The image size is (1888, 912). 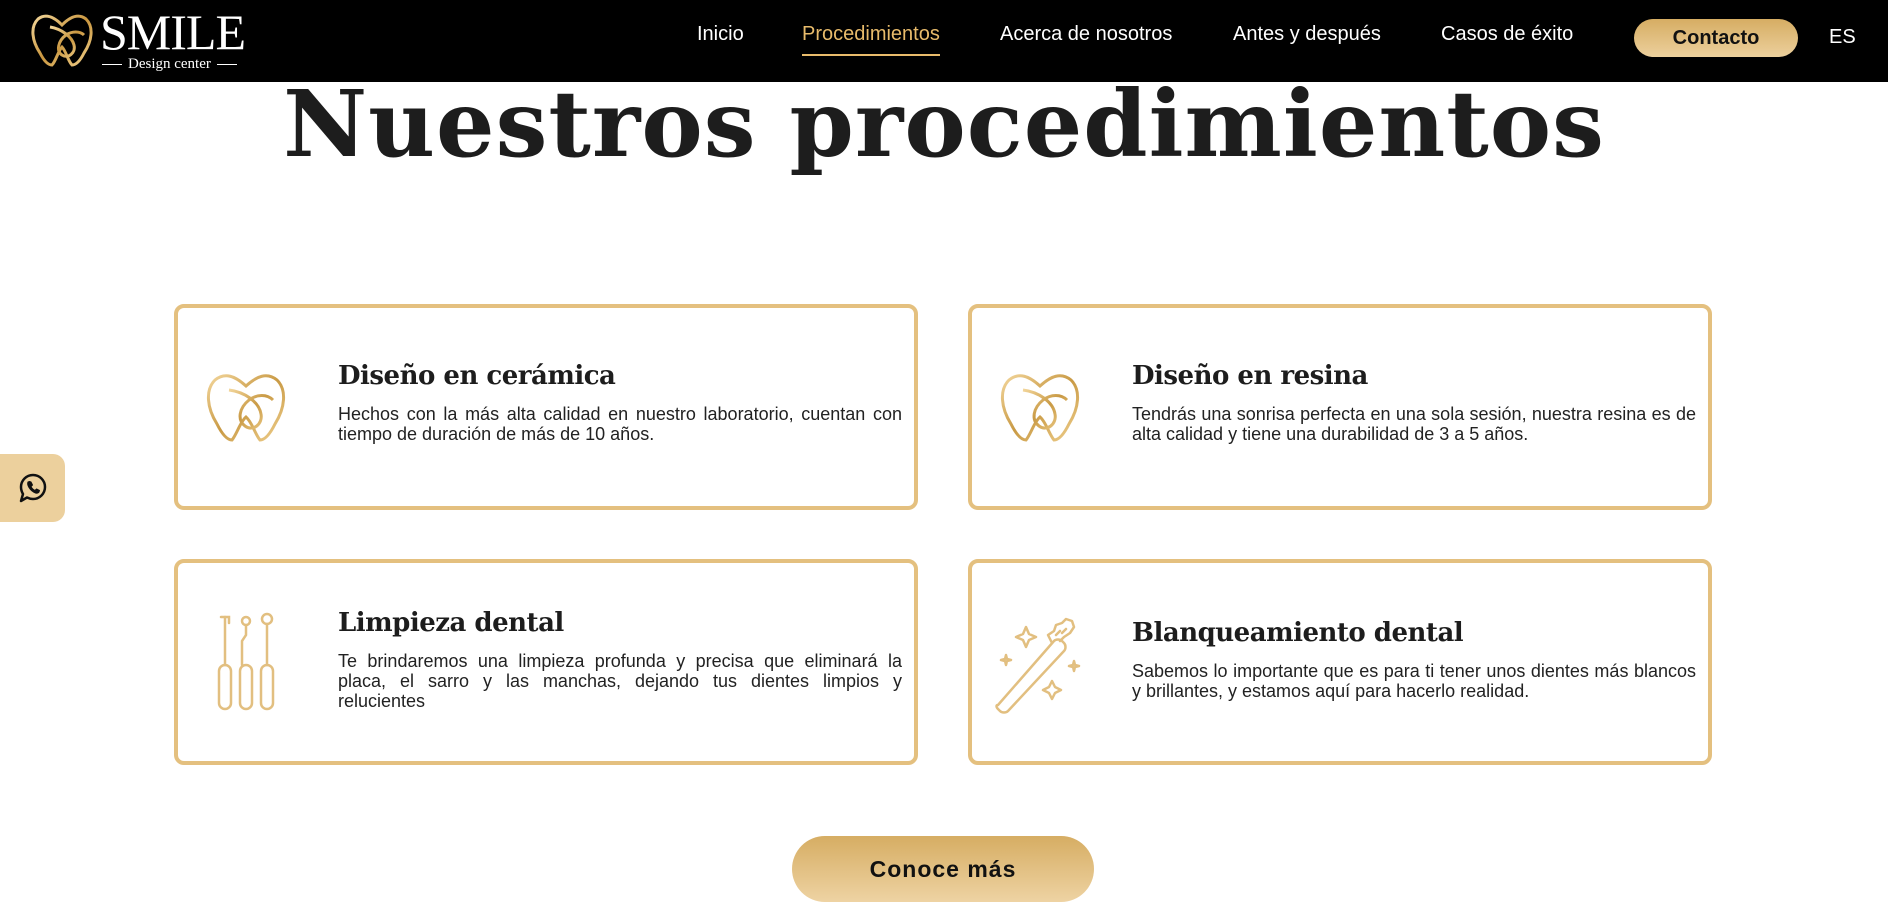 What do you see at coordinates (1842, 37) in the screenshot?
I see `language-selector: ES` at bounding box center [1842, 37].